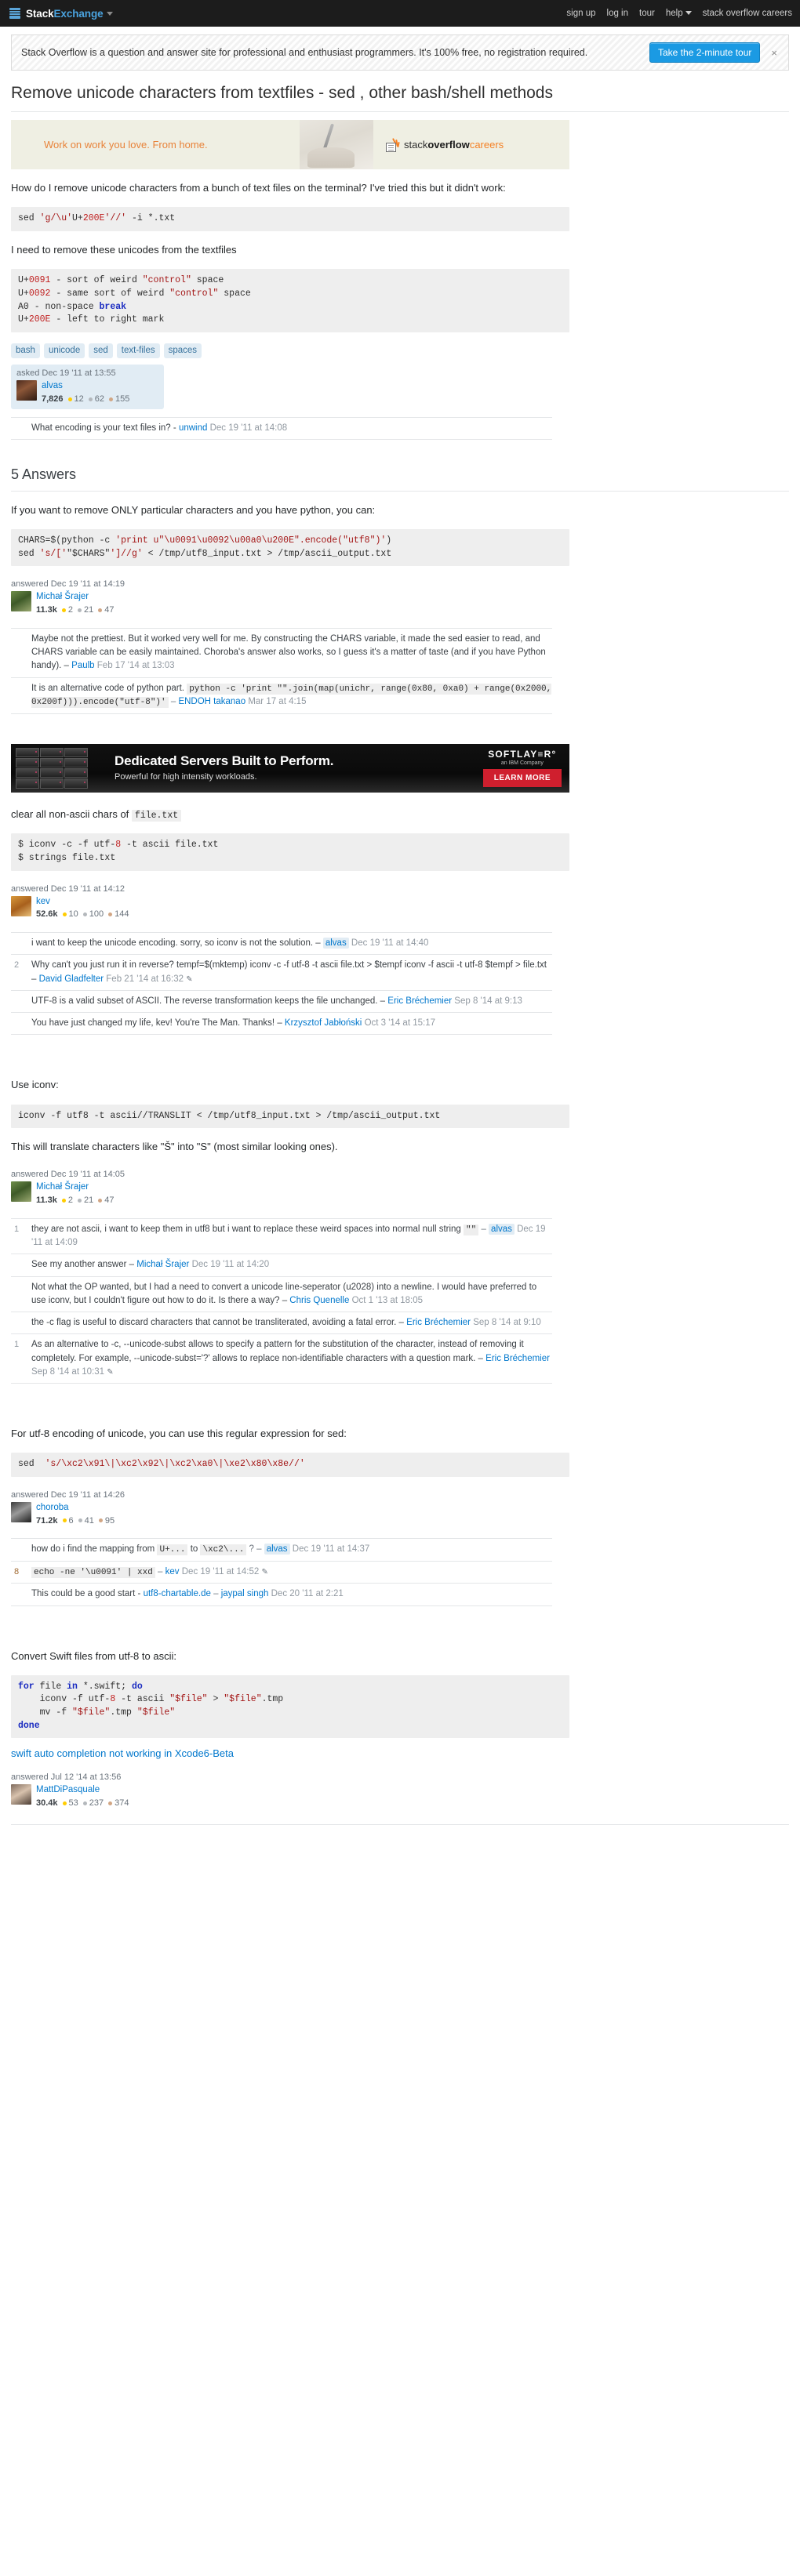 This screenshot has height=2576, width=800. Describe the element at coordinates (580, 14) in the screenshot. I see `nav-sign-up: sign up` at that location.